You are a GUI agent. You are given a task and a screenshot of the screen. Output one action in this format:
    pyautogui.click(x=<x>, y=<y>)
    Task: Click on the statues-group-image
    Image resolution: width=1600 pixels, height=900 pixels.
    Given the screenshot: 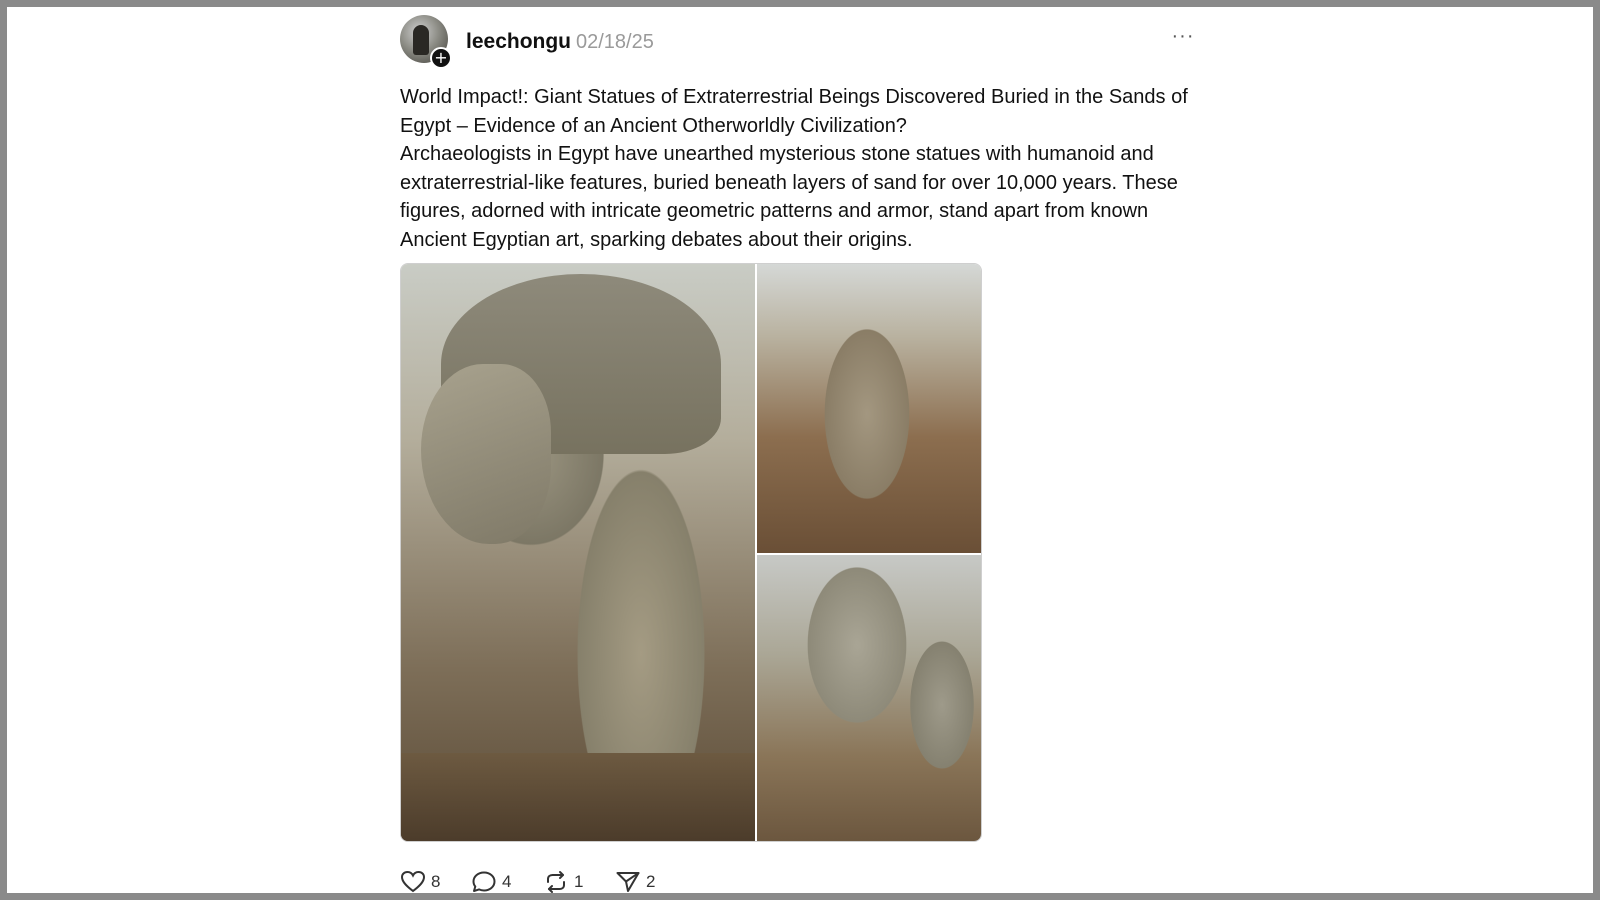 What is the action you would take?
    pyautogui.click(x=869, y=698)
    